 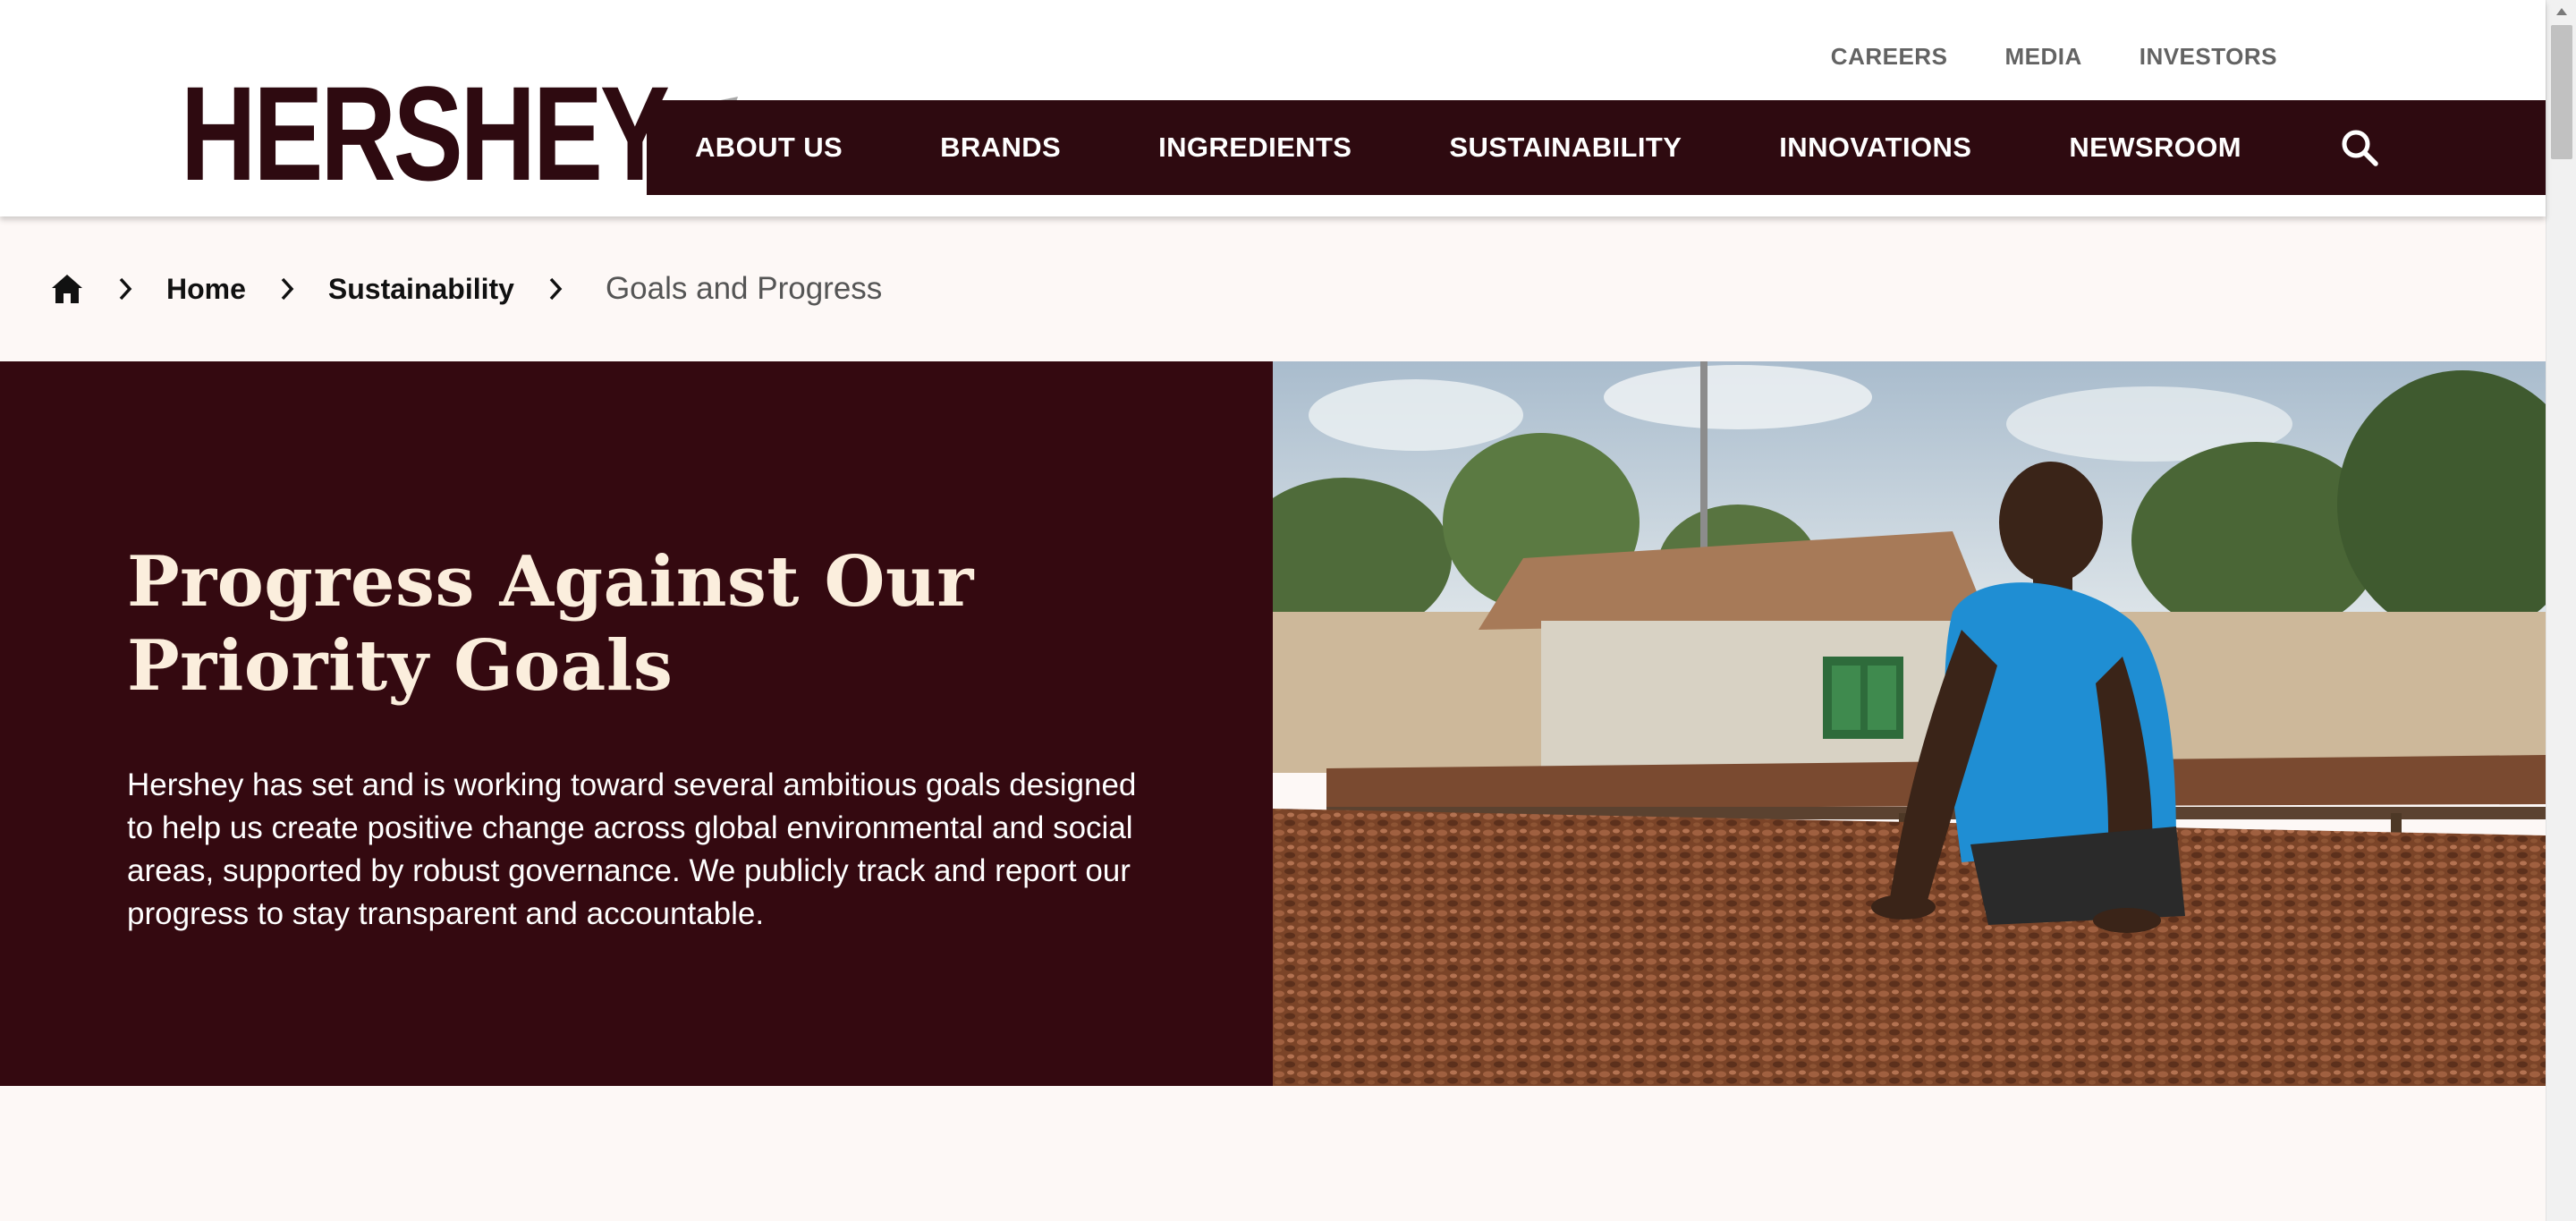 I want to click on breadcrumb-home-button, so click(x=67, y=289).